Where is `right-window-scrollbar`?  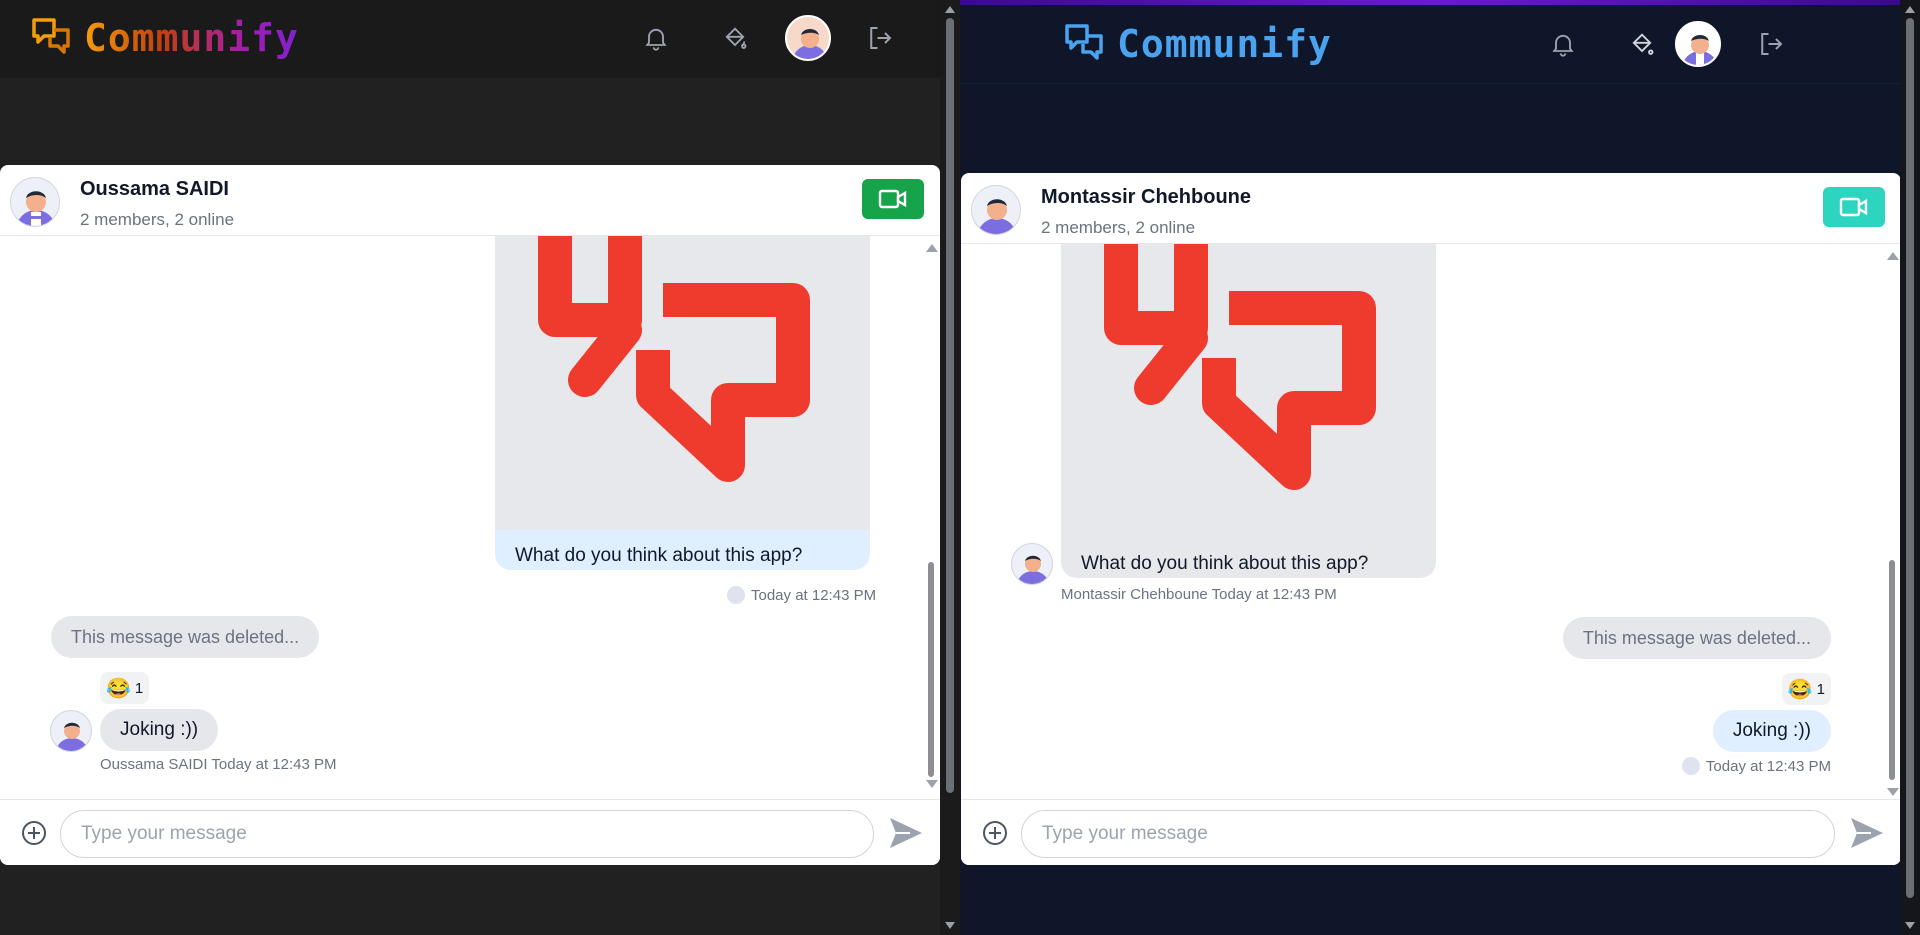
right-window-scrollbar is located at coordinates (1910, 467).